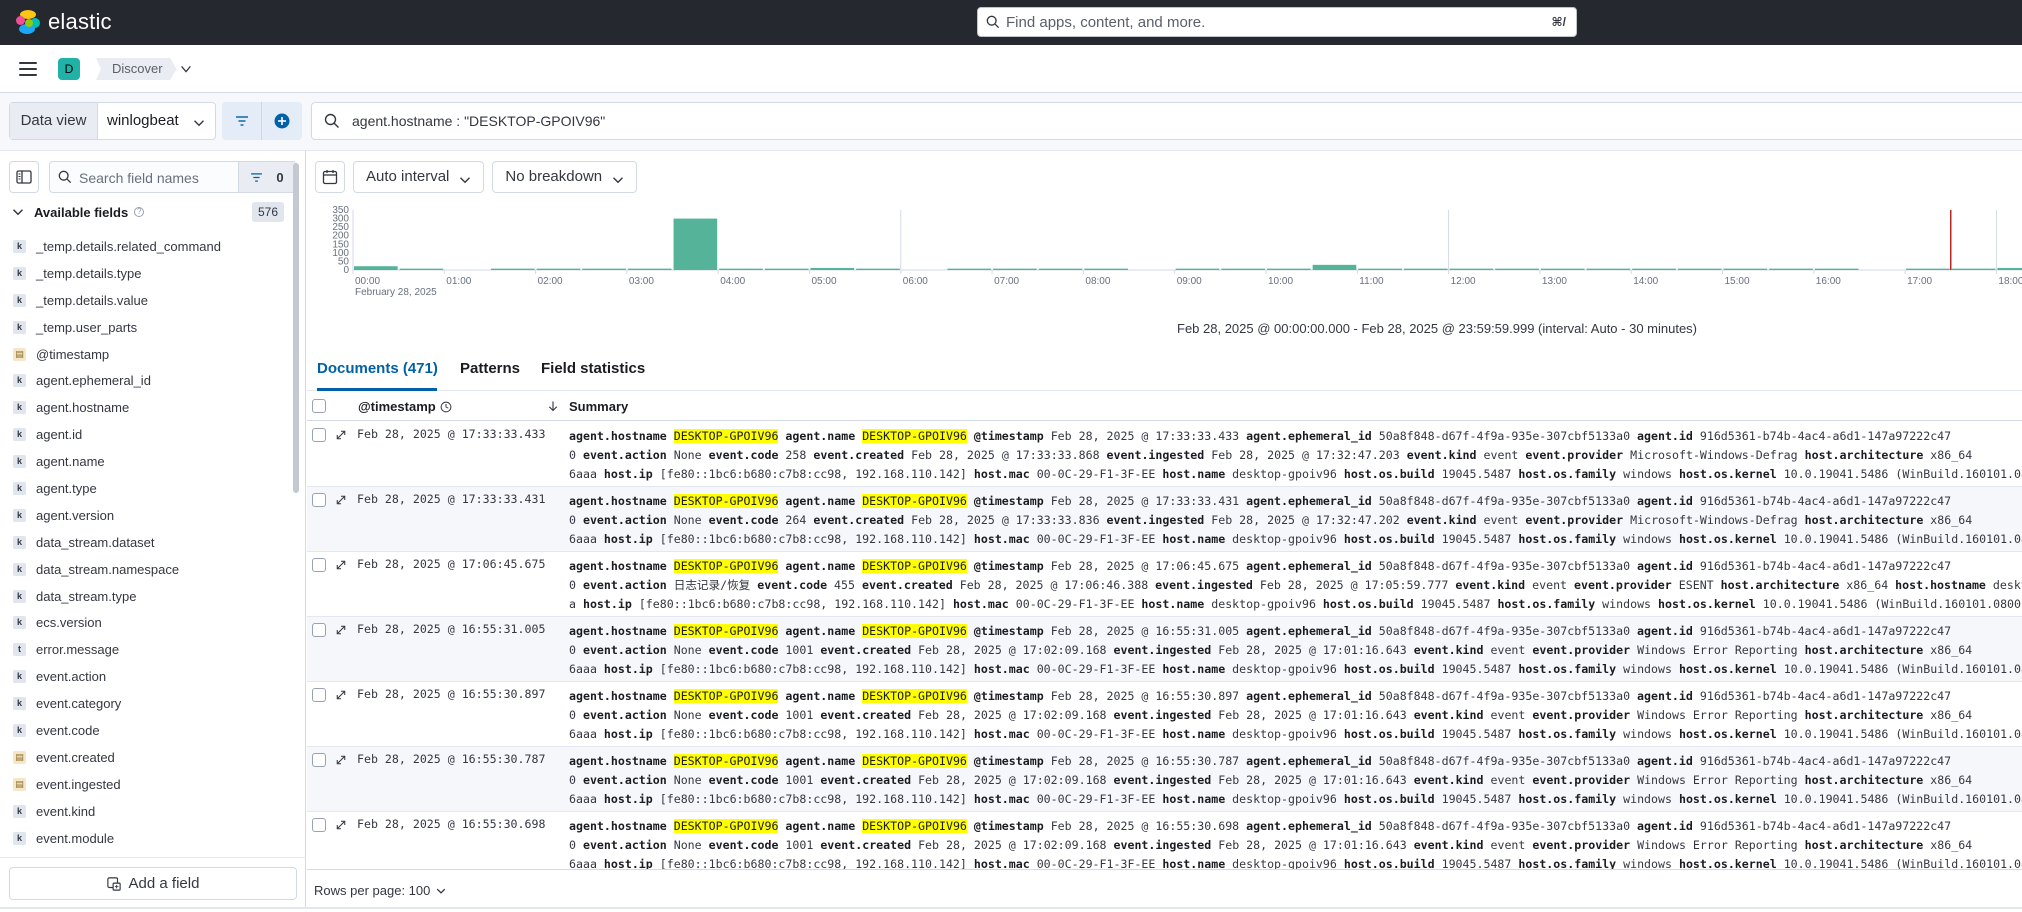  What do you see at coordinates (380, 890) in the screenshot?
I see `rows-per-page-select: Rows per page: 100` at bounding box center [380, 890].